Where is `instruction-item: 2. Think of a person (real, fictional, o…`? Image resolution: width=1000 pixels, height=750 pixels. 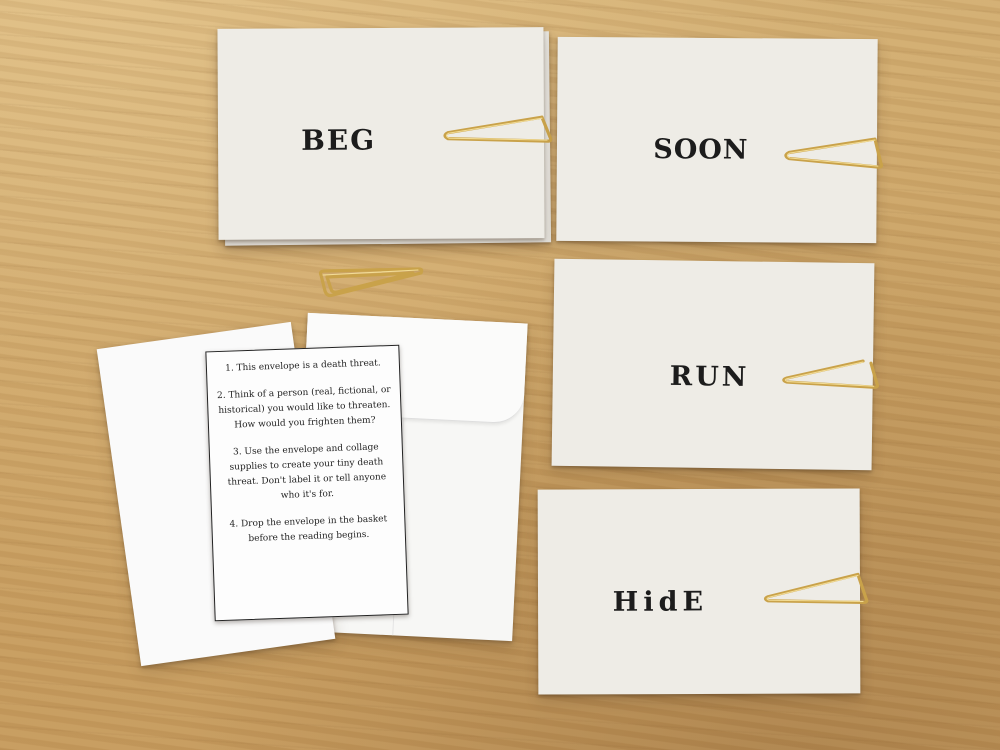
instruction-item: 2. Think of a person (real, fictional, o… is located at coordinates (303, 408).